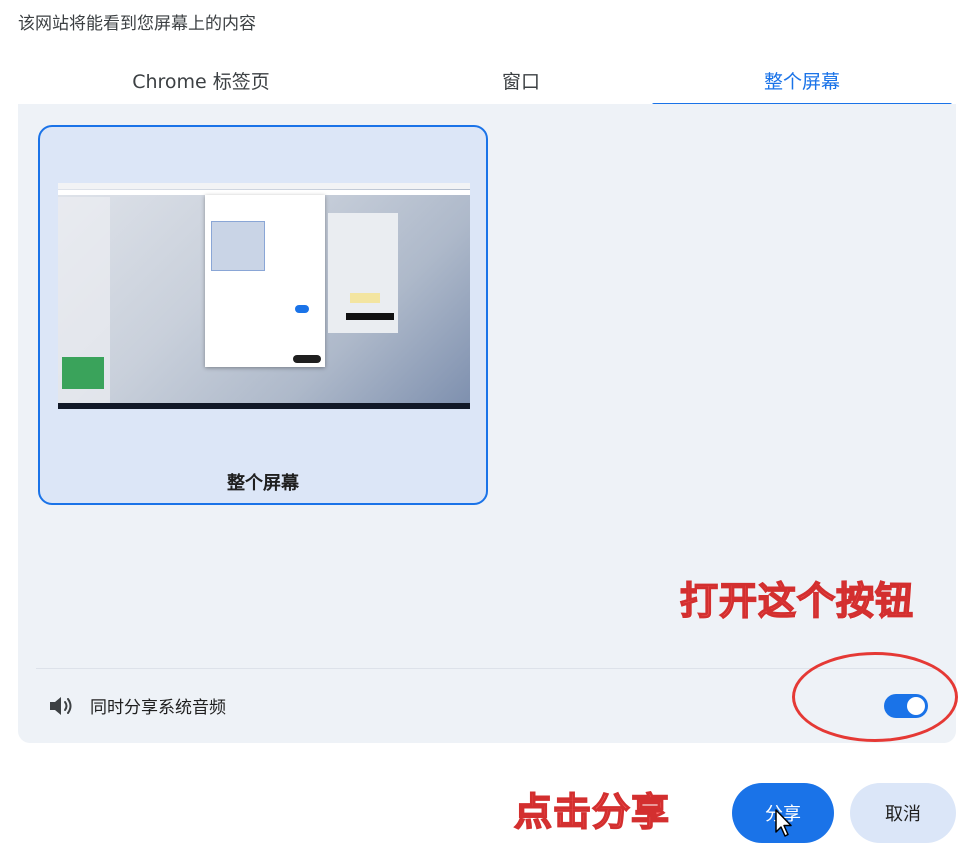 The height and width of the screenshot is (862, 976). I want to click on tab-entire-screen-label: 整个屏幕, so click(801, 81).